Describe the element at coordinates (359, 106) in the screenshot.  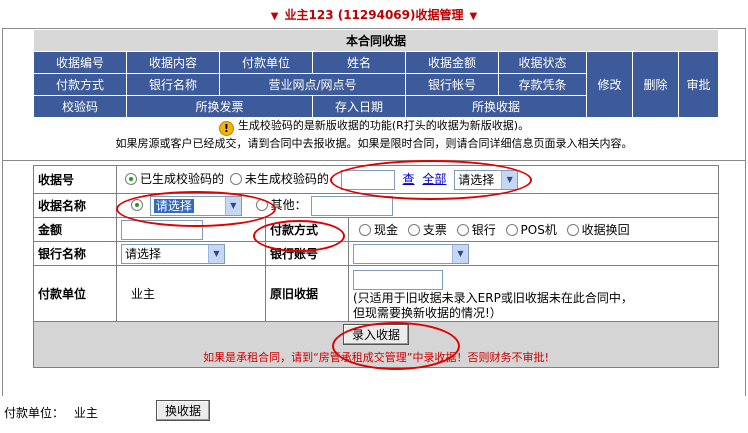
I see `col-deposit-date: 存入日期` at that location.